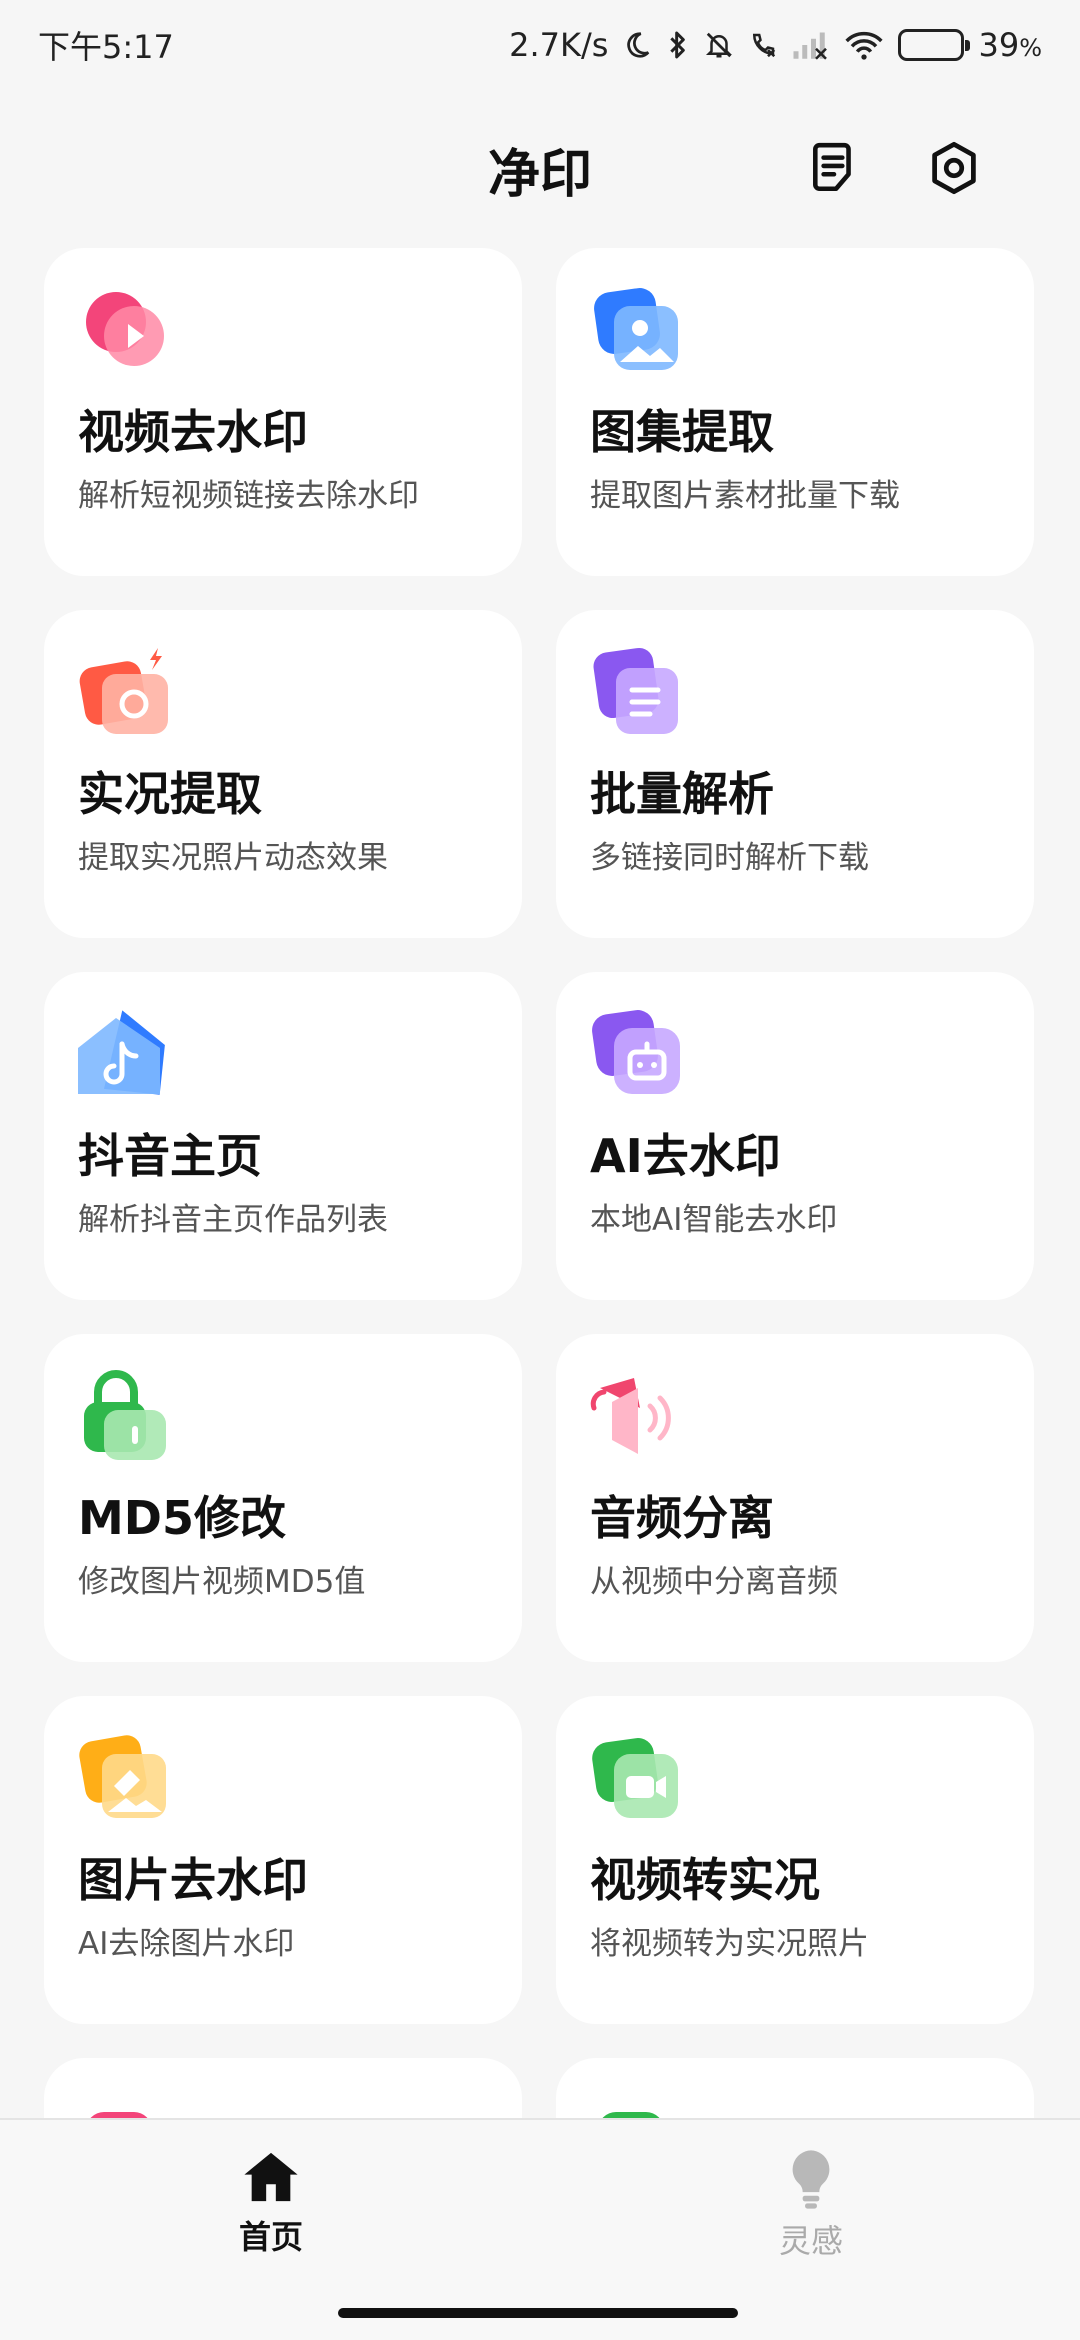 Image resolution: width=1080 pixels, height=2340 pixels. I want to click on feature-card-audio-split: 音频分离 从视频中分离音频, so click(795, 1498).